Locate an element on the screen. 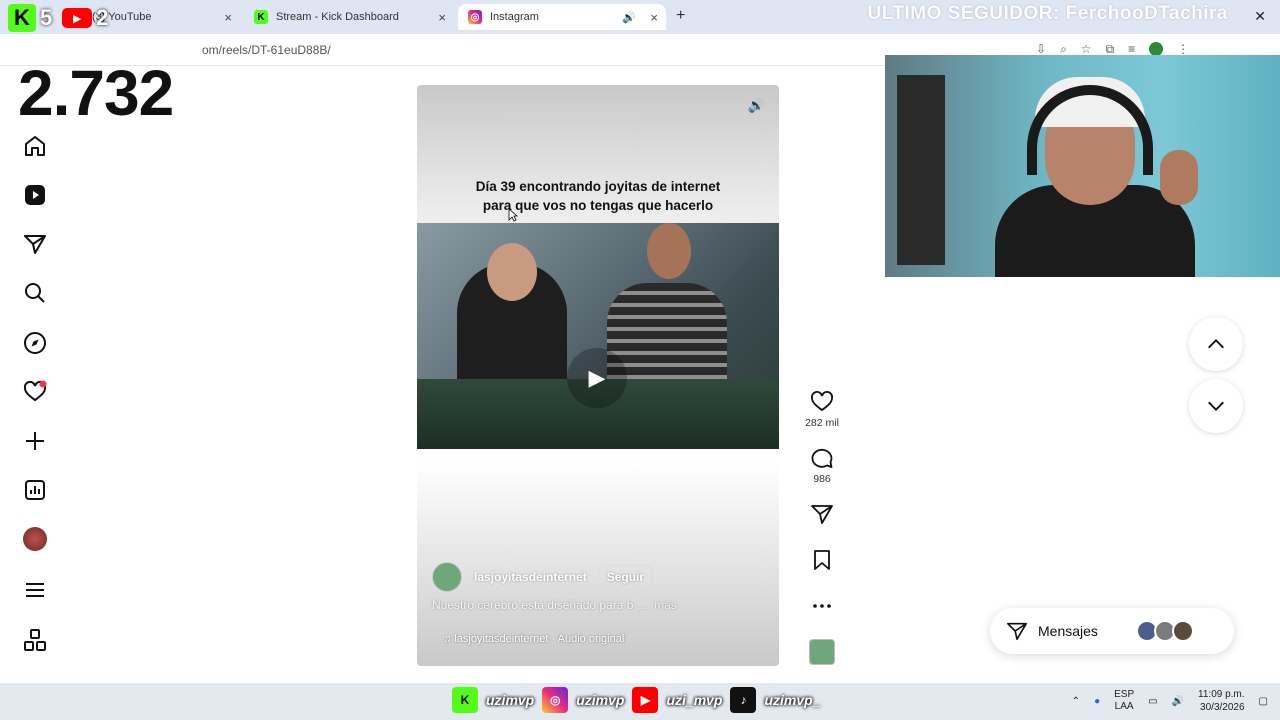  webcam-overlay is located at coordinates (1082, 166).